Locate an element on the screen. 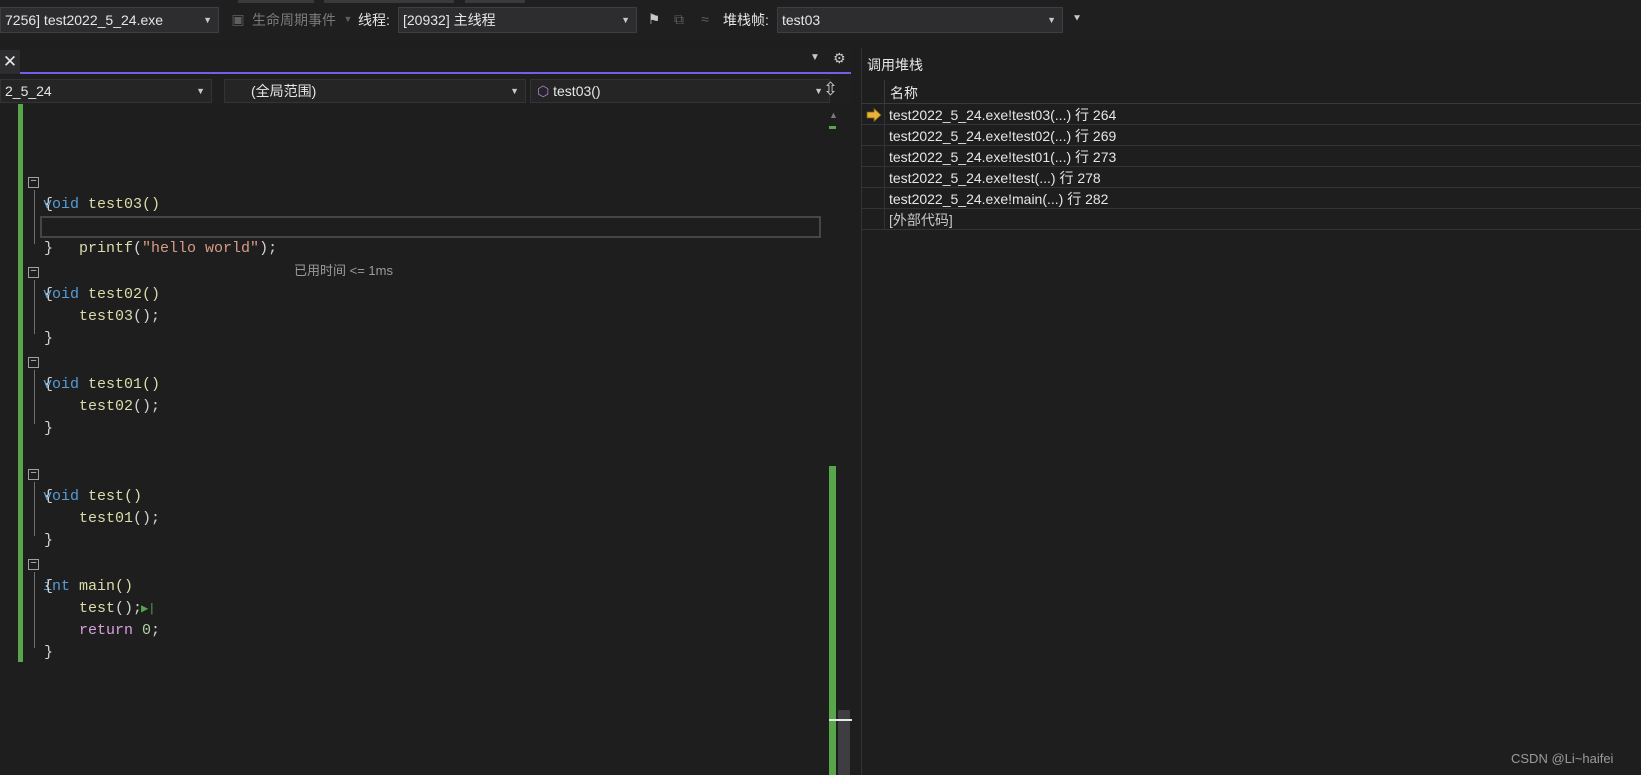  column-header-name: 名称 is located at coordinates (904, 93).